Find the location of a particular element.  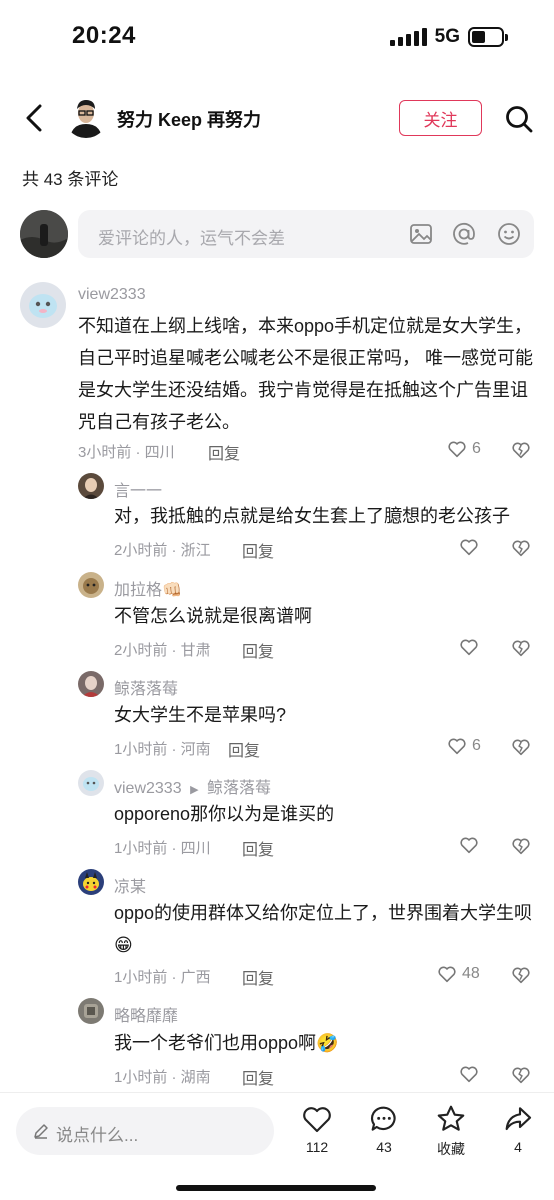

like-count: 48 is located at coordinates (471, 973).